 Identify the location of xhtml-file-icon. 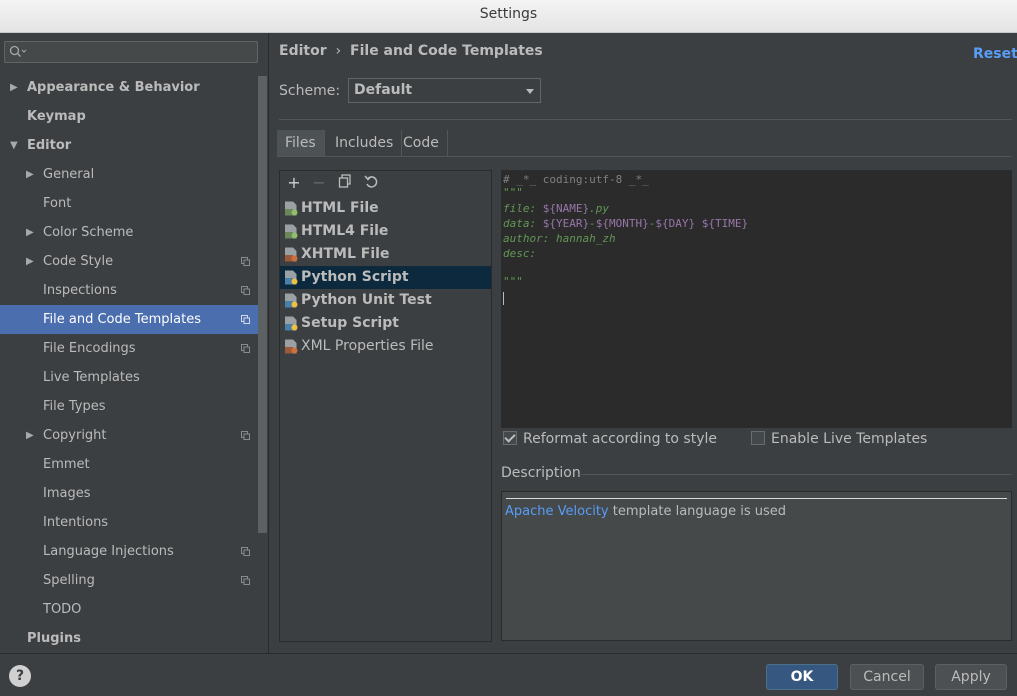
(291, 254).